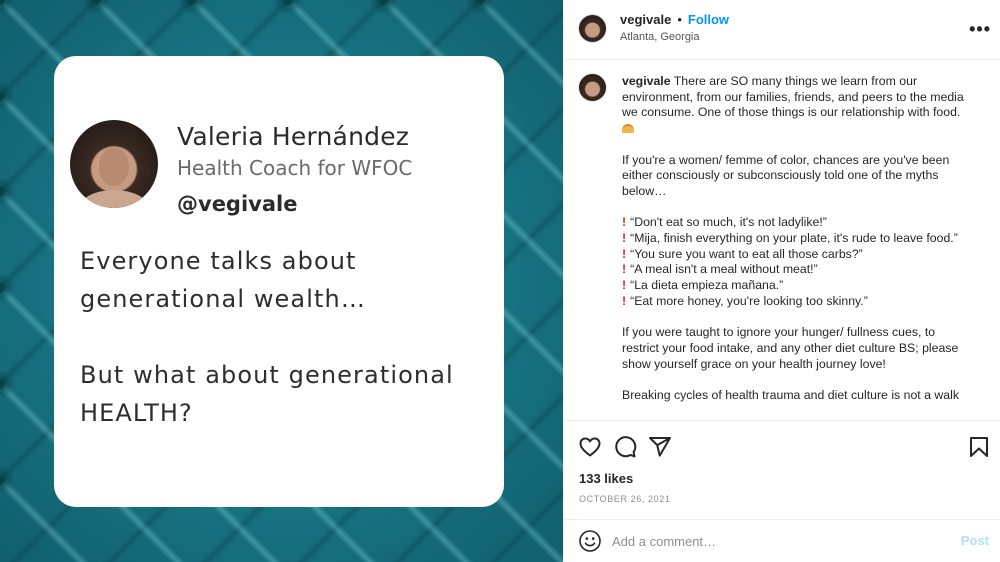 This screenshot has width=1000, height=562. I want to click on header-user-row: vegivale • Follow, so click(674, 19).